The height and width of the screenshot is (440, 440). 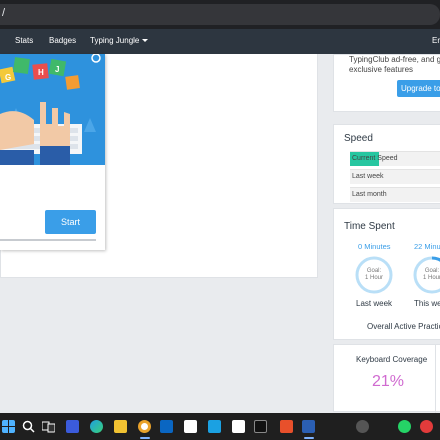 What do you see at coordinates (374, 303) in the screenshot?
I see `last-week-caption: Last week` at bounding box center [374, 303].